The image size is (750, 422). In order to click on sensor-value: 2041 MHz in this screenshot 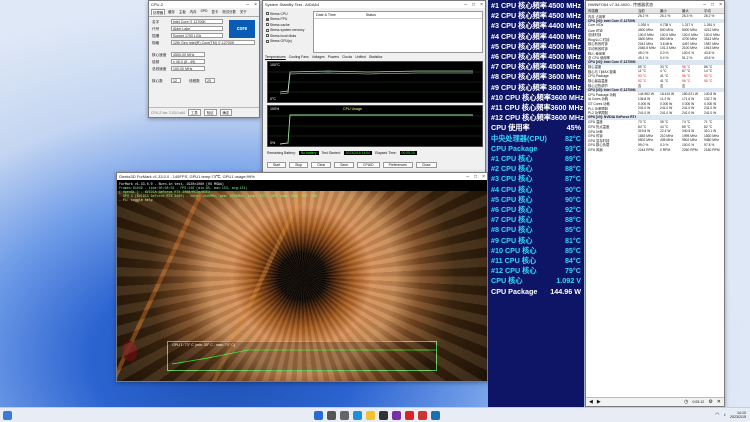, I will do `click(646, 43)`.